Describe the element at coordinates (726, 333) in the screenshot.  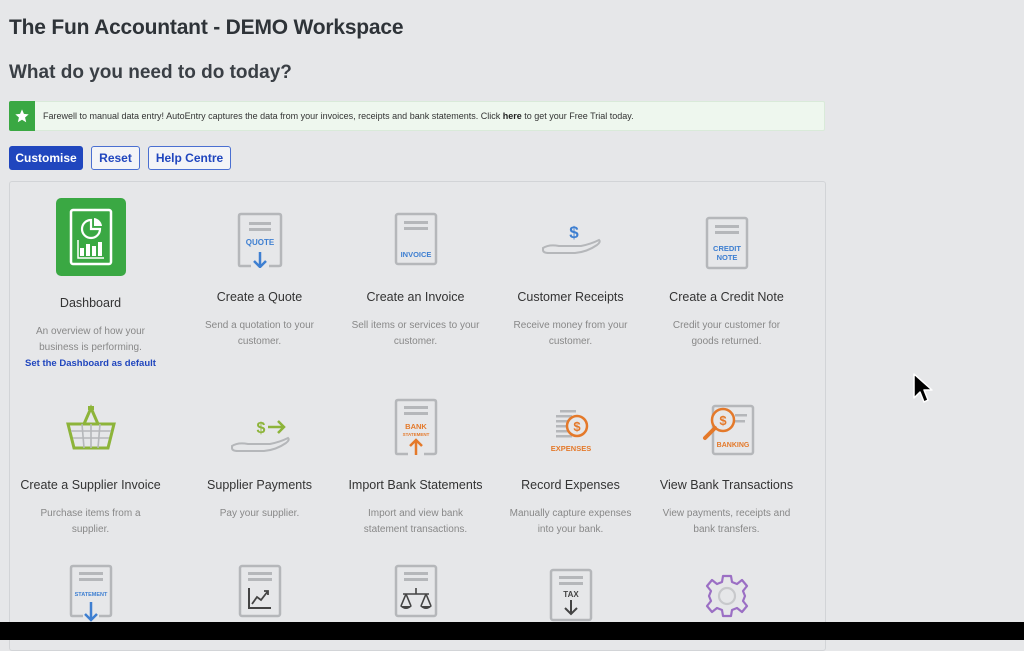
I see `tile-description: Credit your customer for goods returned.` at that location.